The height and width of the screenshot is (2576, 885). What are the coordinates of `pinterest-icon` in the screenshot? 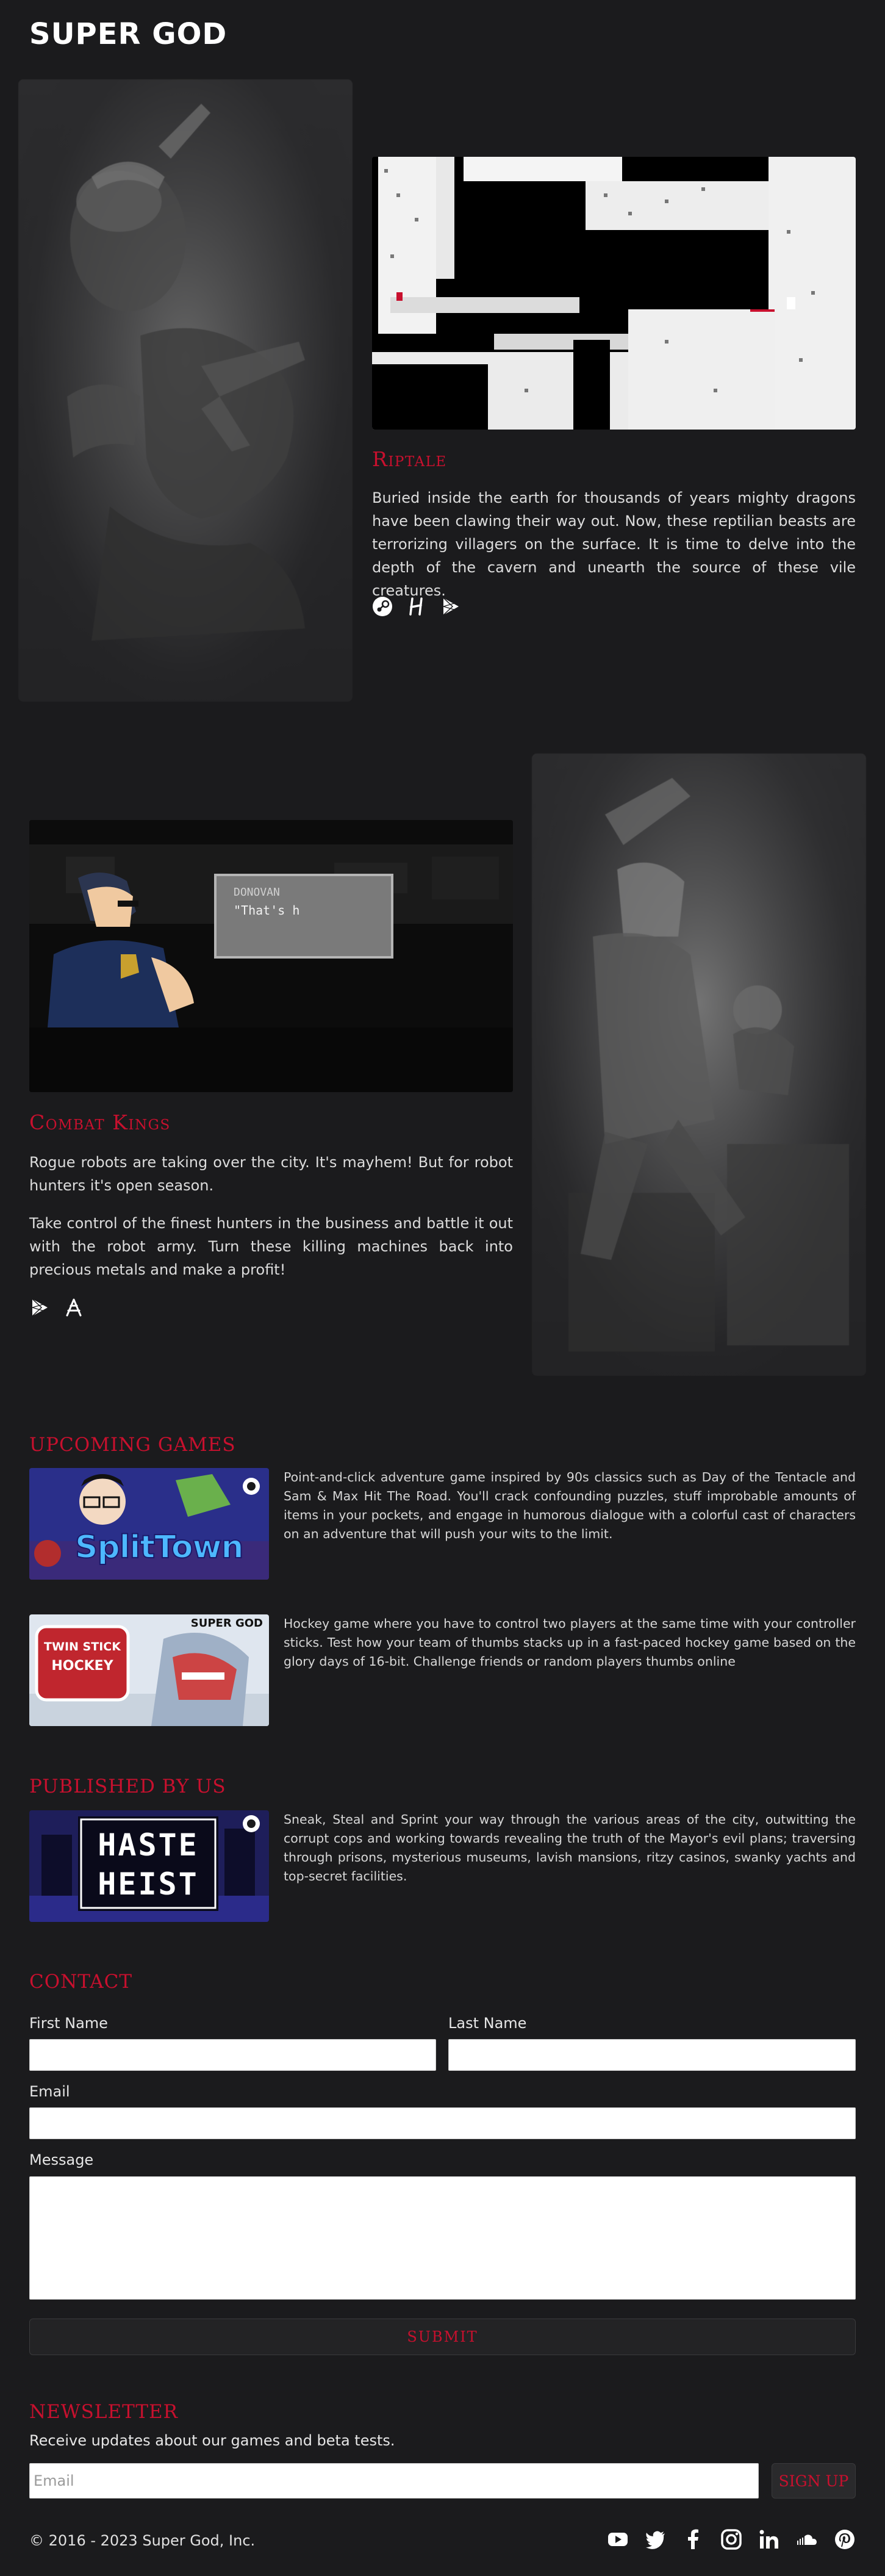 It's located at (845, 2539).